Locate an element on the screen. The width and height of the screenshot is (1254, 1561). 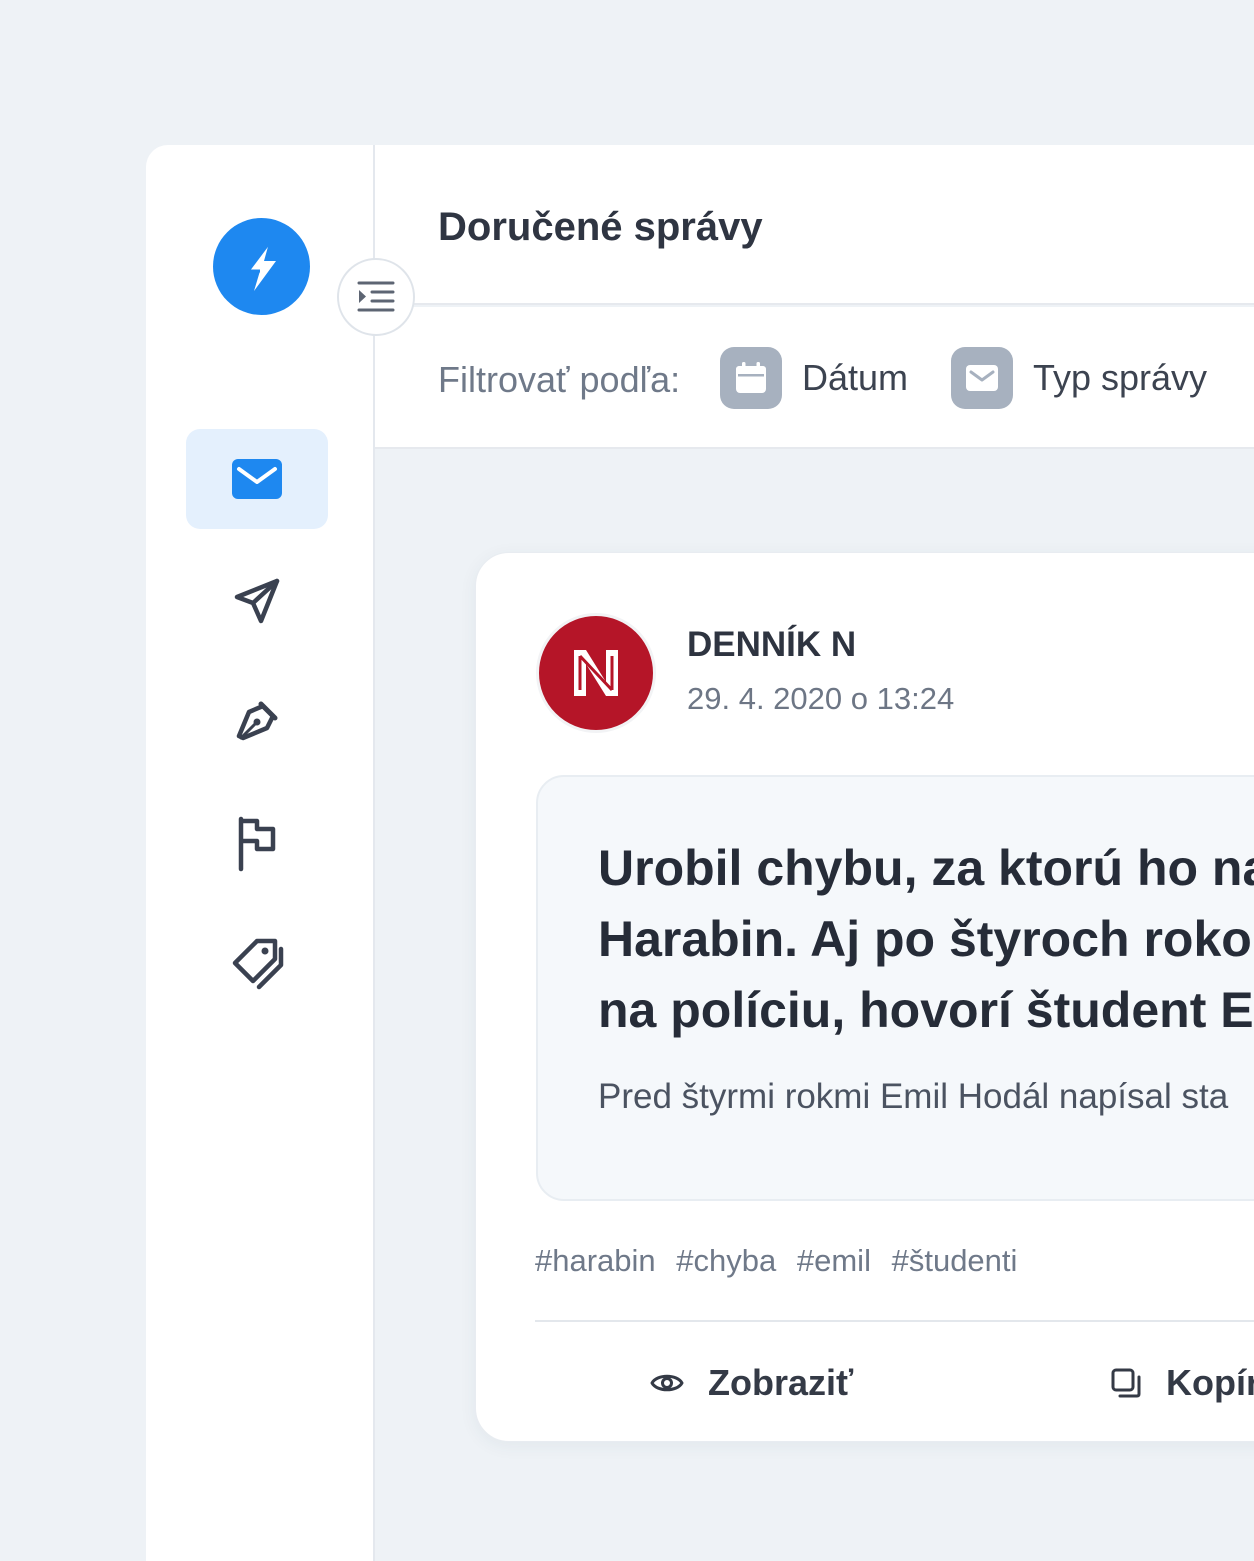
message-date: 29. 4. 2020 o 13:24 is located at coordinates (821, 698).